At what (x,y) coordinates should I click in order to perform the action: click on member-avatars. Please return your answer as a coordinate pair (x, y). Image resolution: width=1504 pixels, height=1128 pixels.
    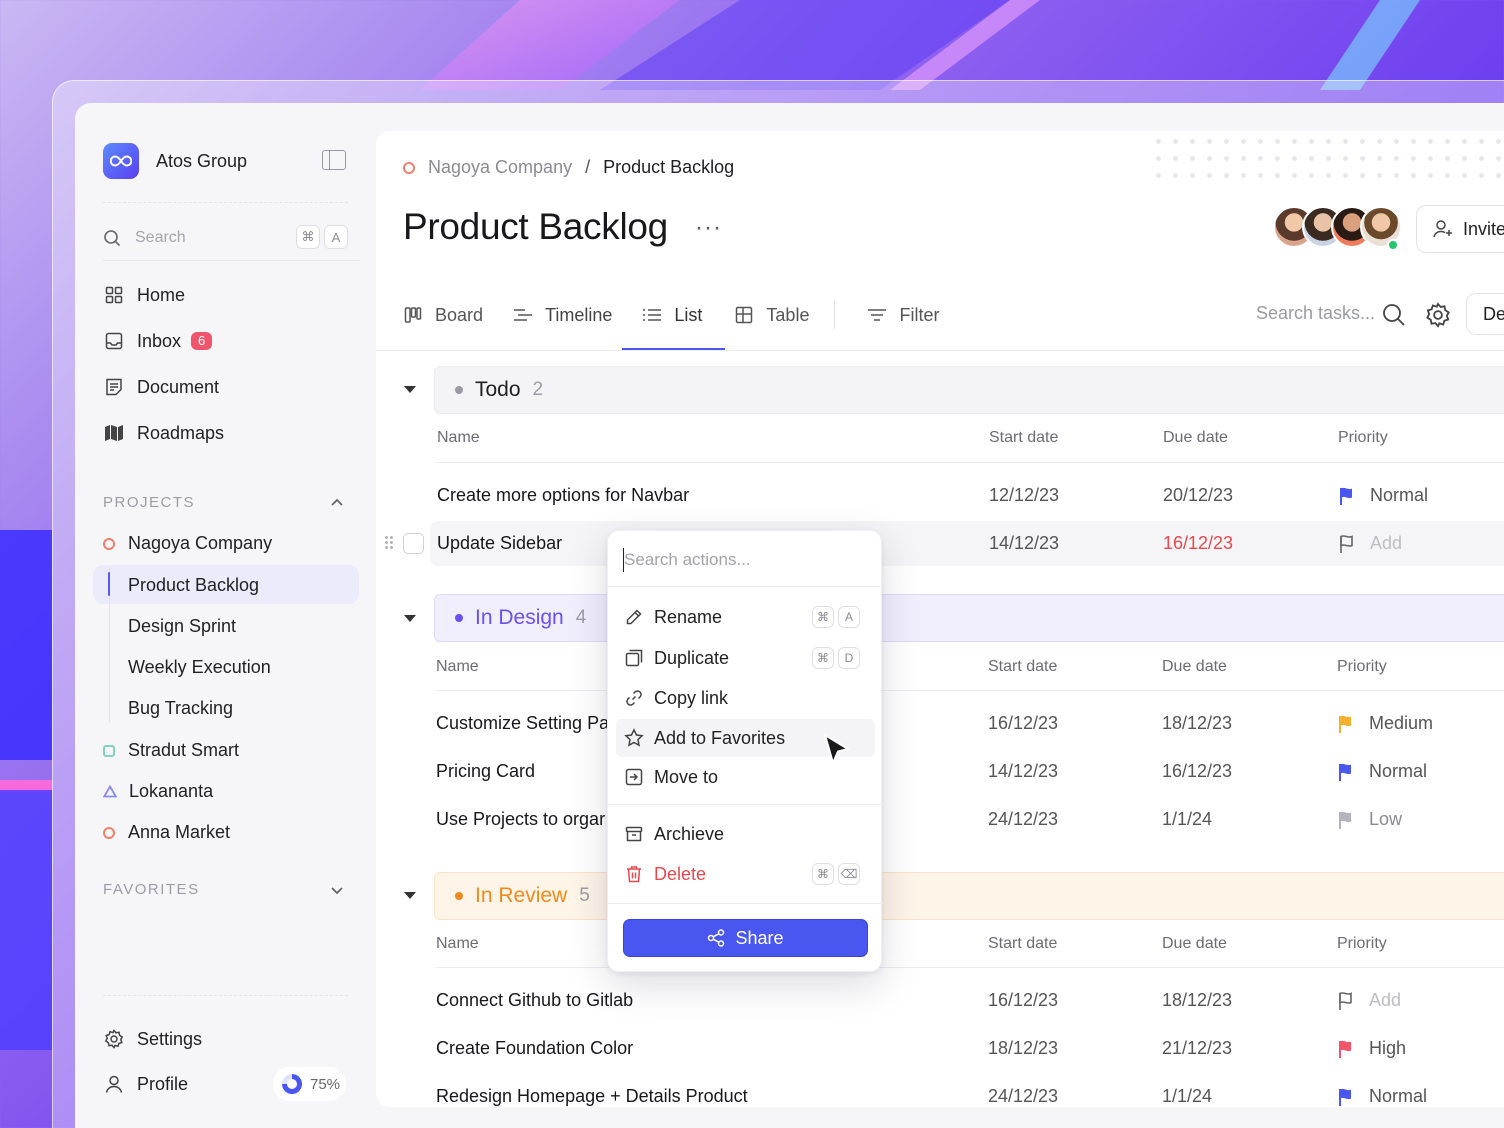
    Looking at the image, I should click on (1337, 227).